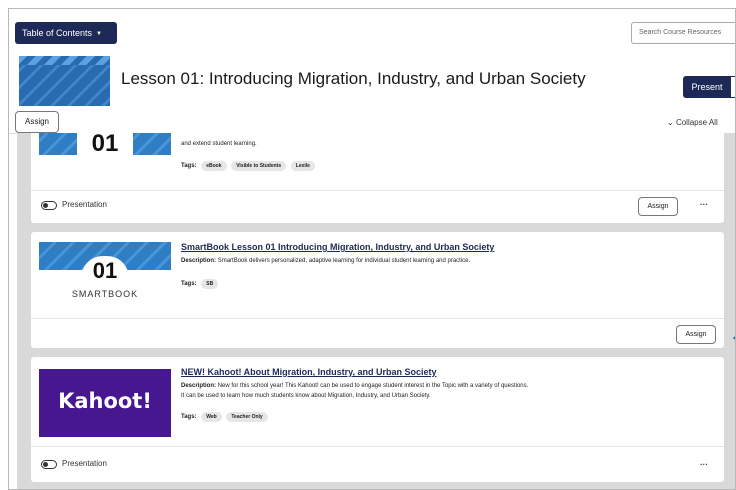 This screenshot has width=736, height=490. What do you see at coordinates (214, 166) in the screenshot?
I see `tag-ebook: eBook` at bounding box center [214, 166].